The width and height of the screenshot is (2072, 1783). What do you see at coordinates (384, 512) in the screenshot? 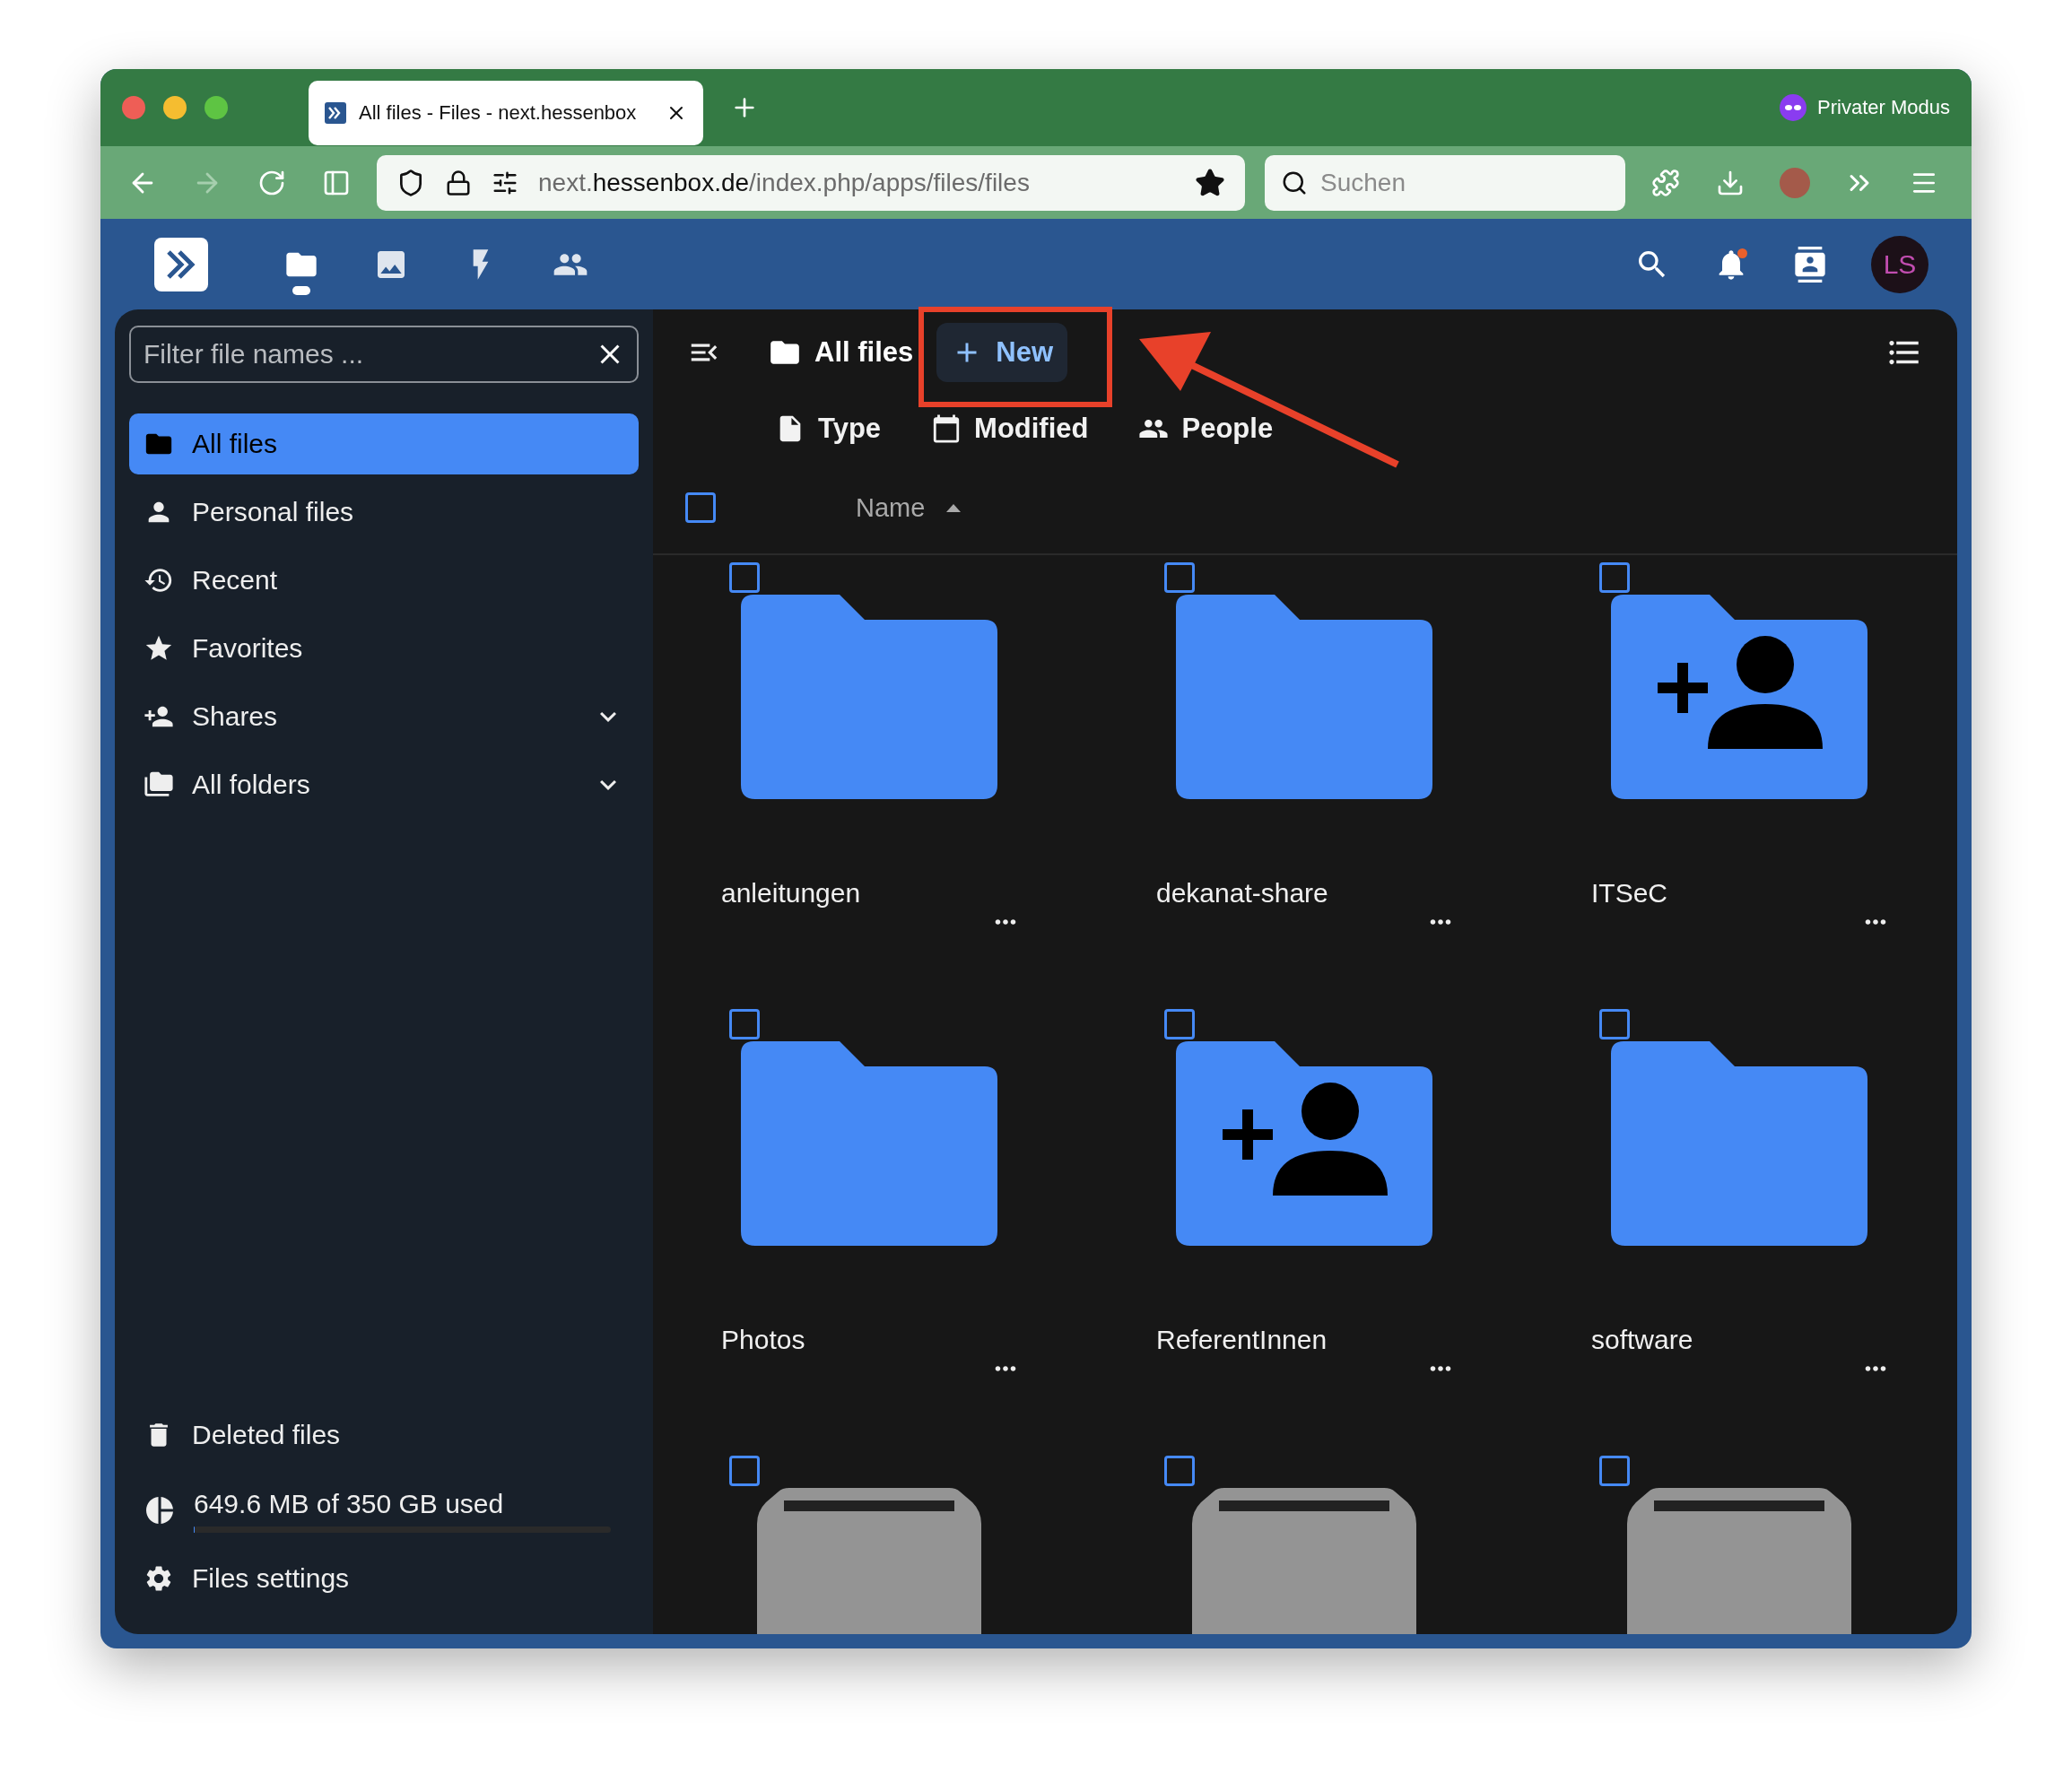
I see `sidebar-item: Personal files` at bounding box center [384, 512].